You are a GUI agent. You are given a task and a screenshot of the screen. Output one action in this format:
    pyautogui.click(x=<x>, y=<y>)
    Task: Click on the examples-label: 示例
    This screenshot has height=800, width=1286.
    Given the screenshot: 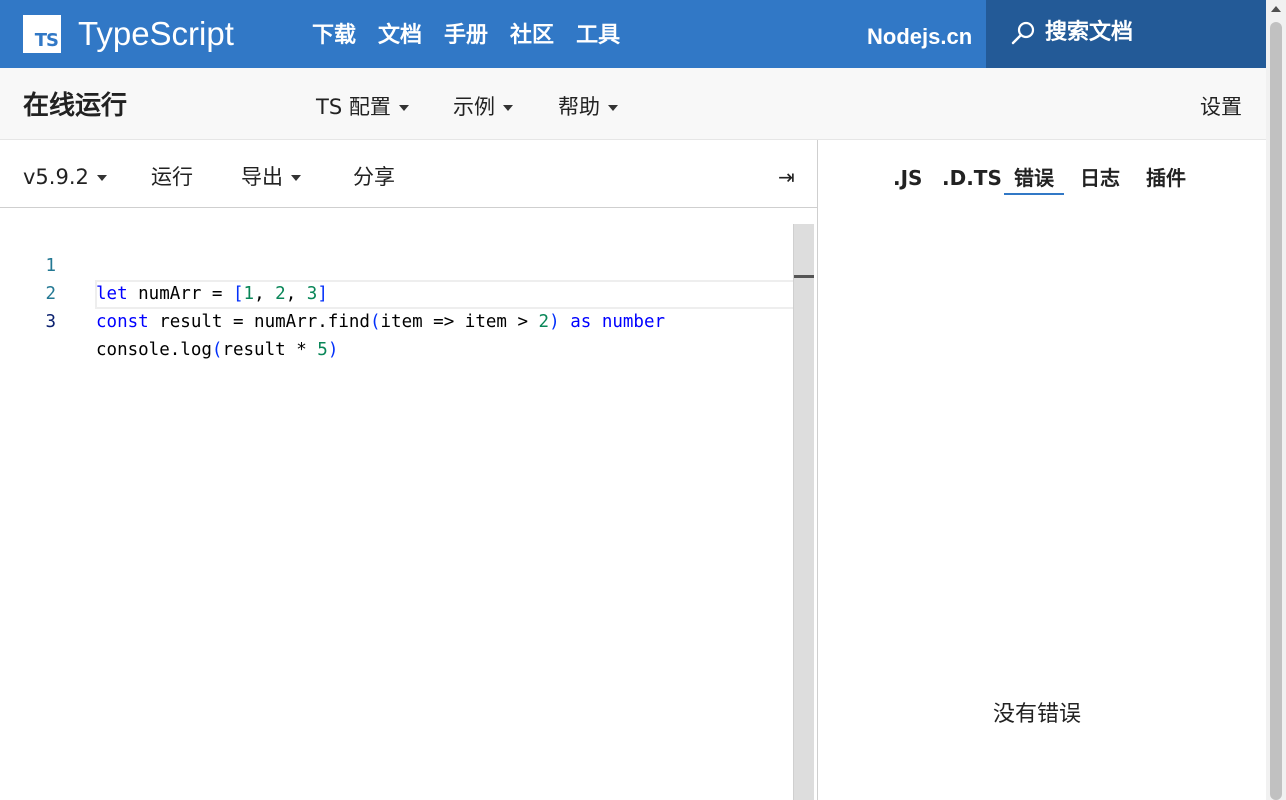 What is the action you would take?
    pyautogui.click(x=474, y=107)
    